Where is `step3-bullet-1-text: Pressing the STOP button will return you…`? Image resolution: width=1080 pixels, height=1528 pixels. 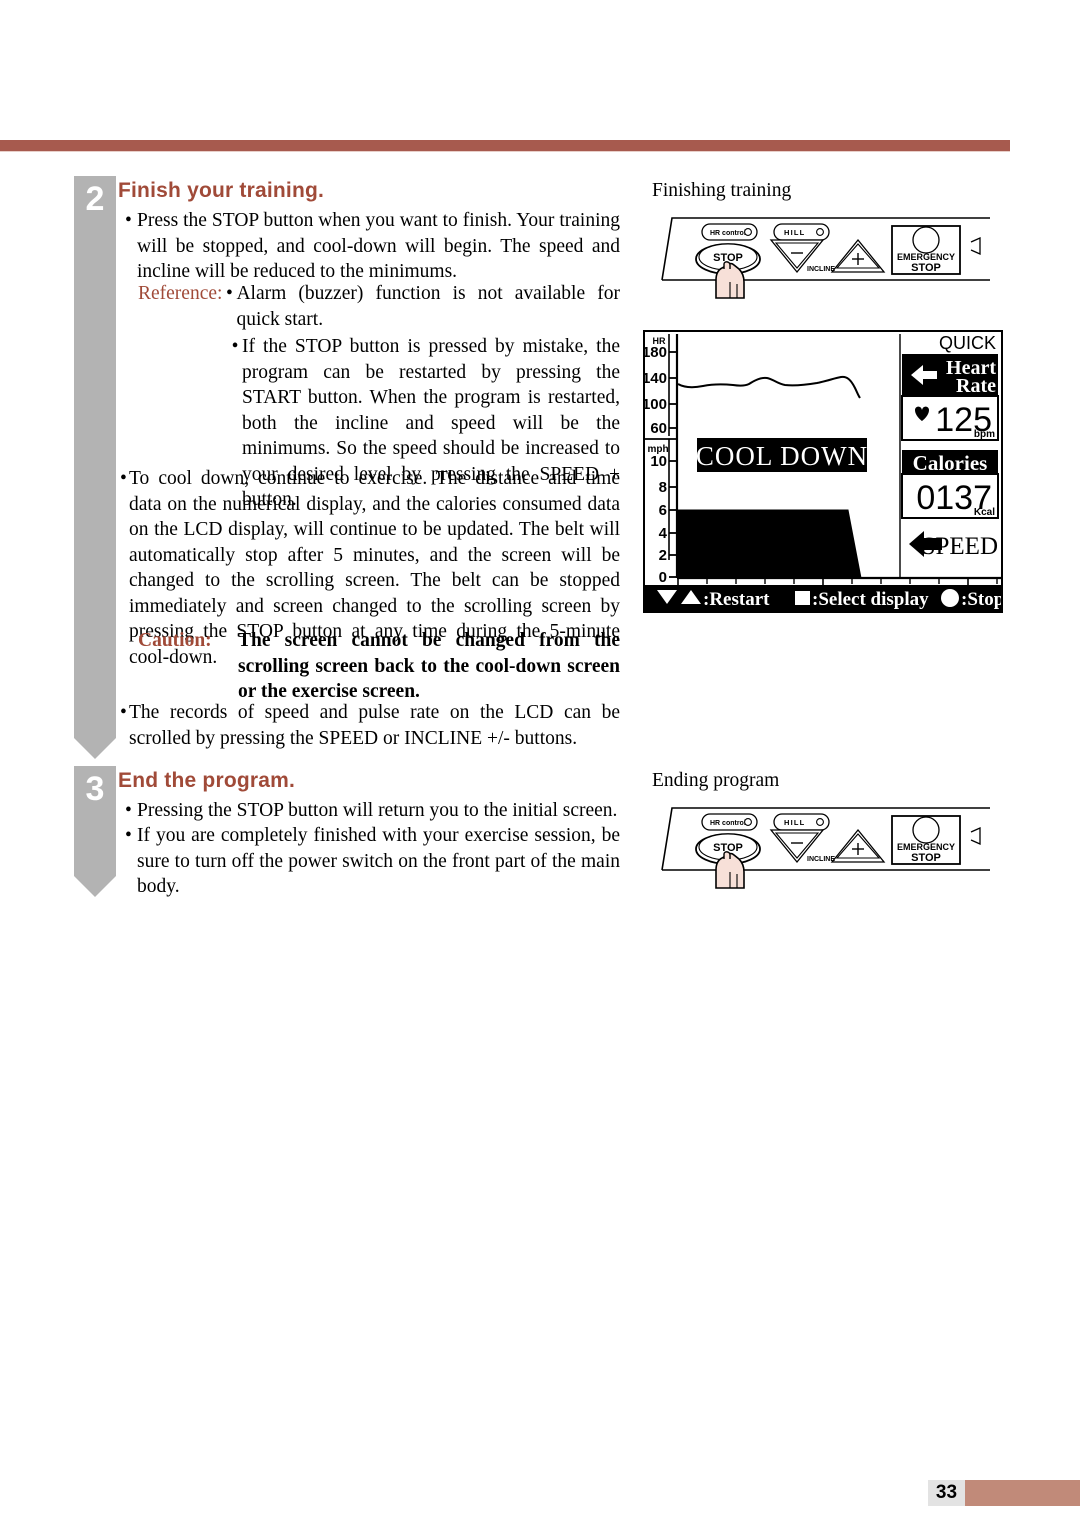
step3-bullet-1-text: Pressing the STOP button will return you… is located at coordinates (377, 810).